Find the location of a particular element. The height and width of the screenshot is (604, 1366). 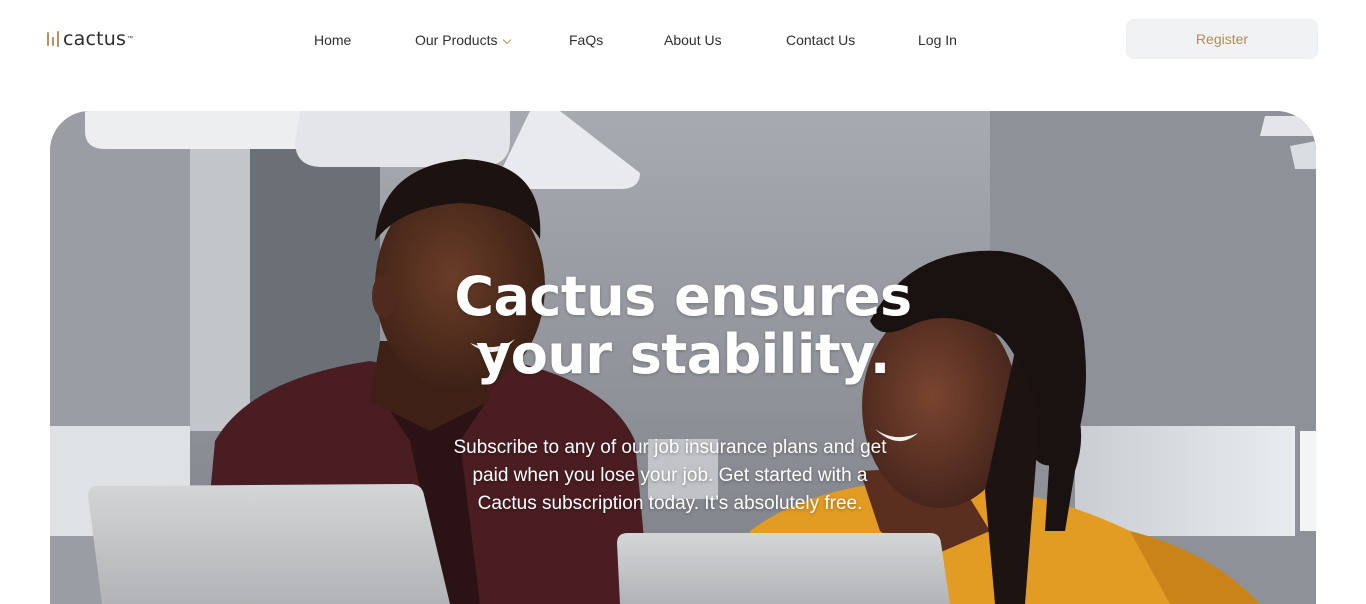

nav-contact-us: Contact Us is located at coordinates (820, 40).